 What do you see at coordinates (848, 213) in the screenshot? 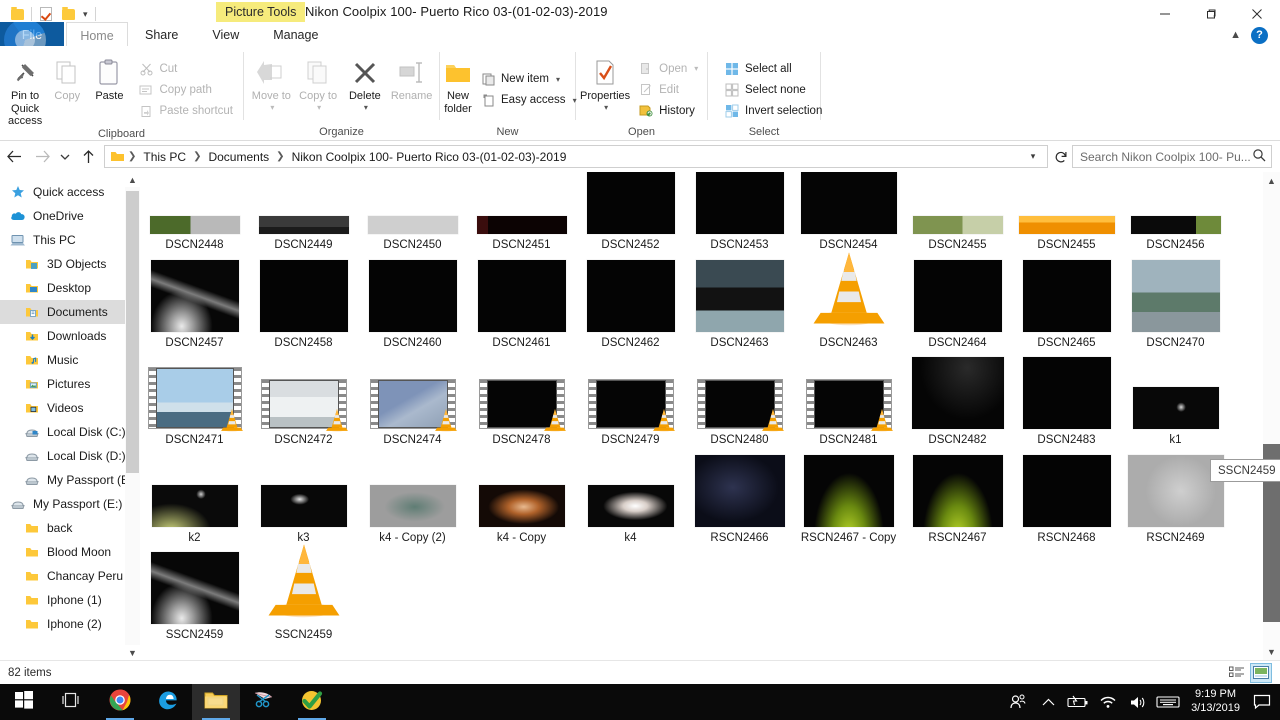
I see `file-item: DSCN2454` at bounding box center [848, 213].